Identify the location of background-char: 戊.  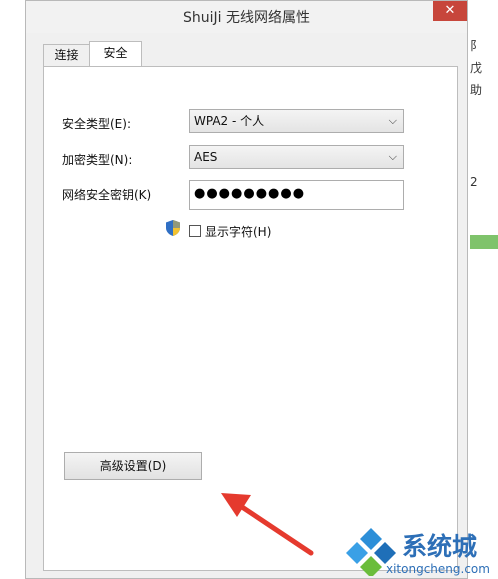
(476, 68).